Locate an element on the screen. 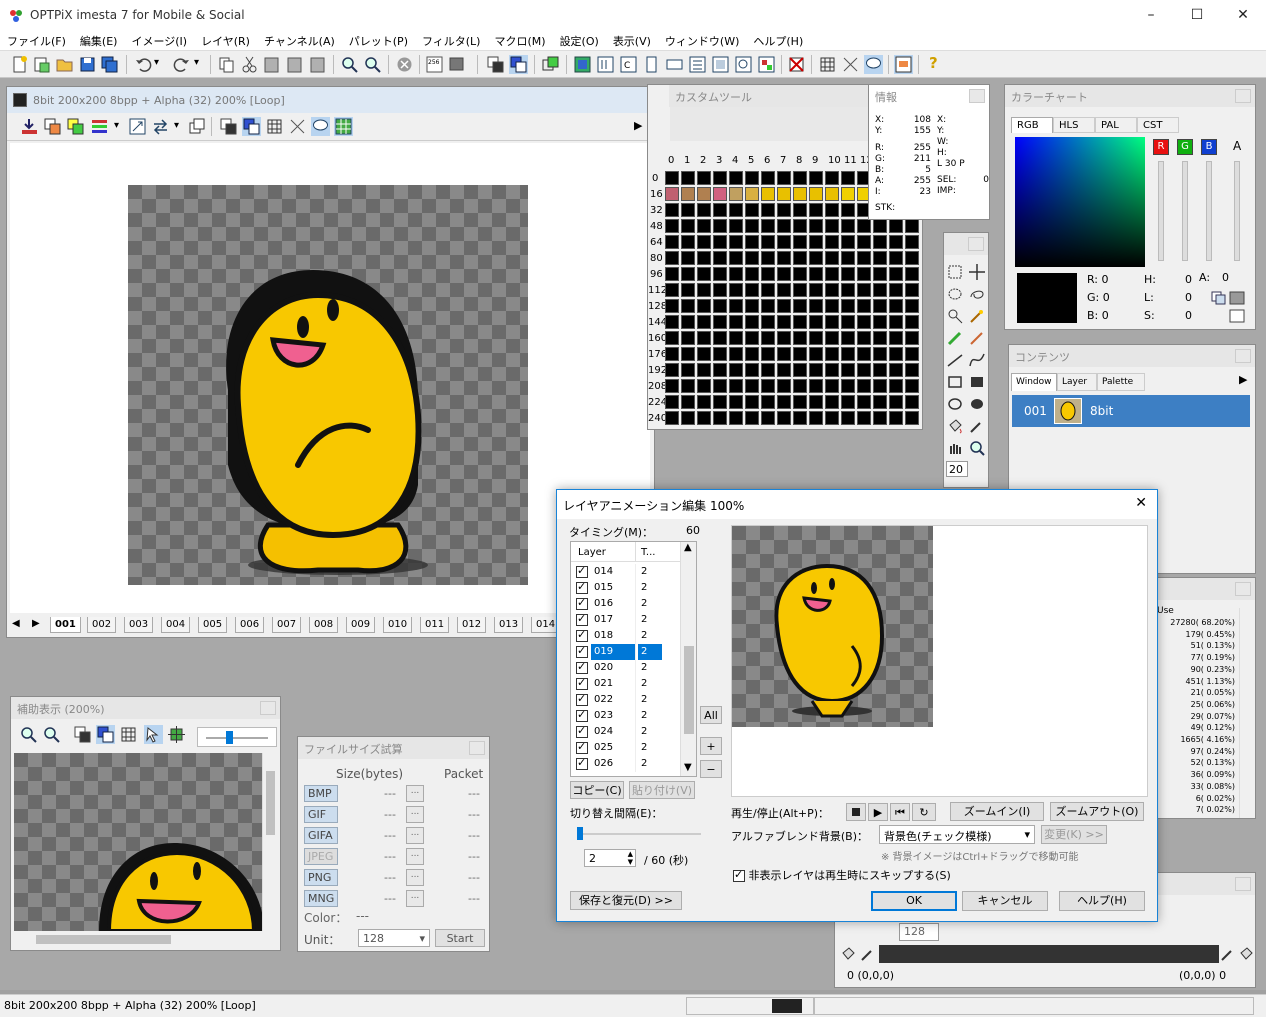  speech-bubble-icon is located at coordinates (873, 64).